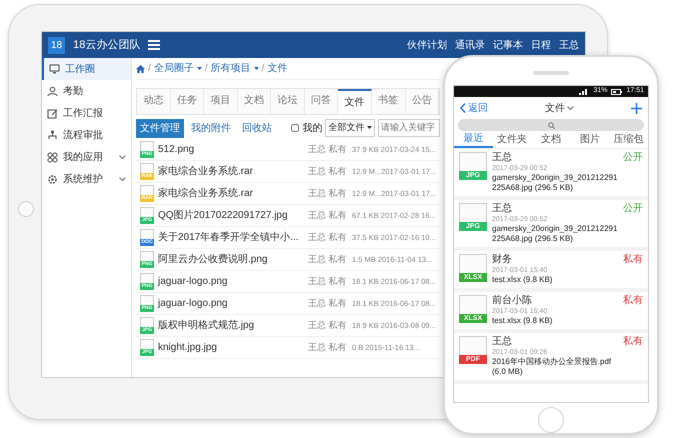 This screenshot has width=673, height=438. What do you see at coordinates (409, 128) in the screenshot?
I see `search-field: 请输入关键字` at bounding box center [409, 128].